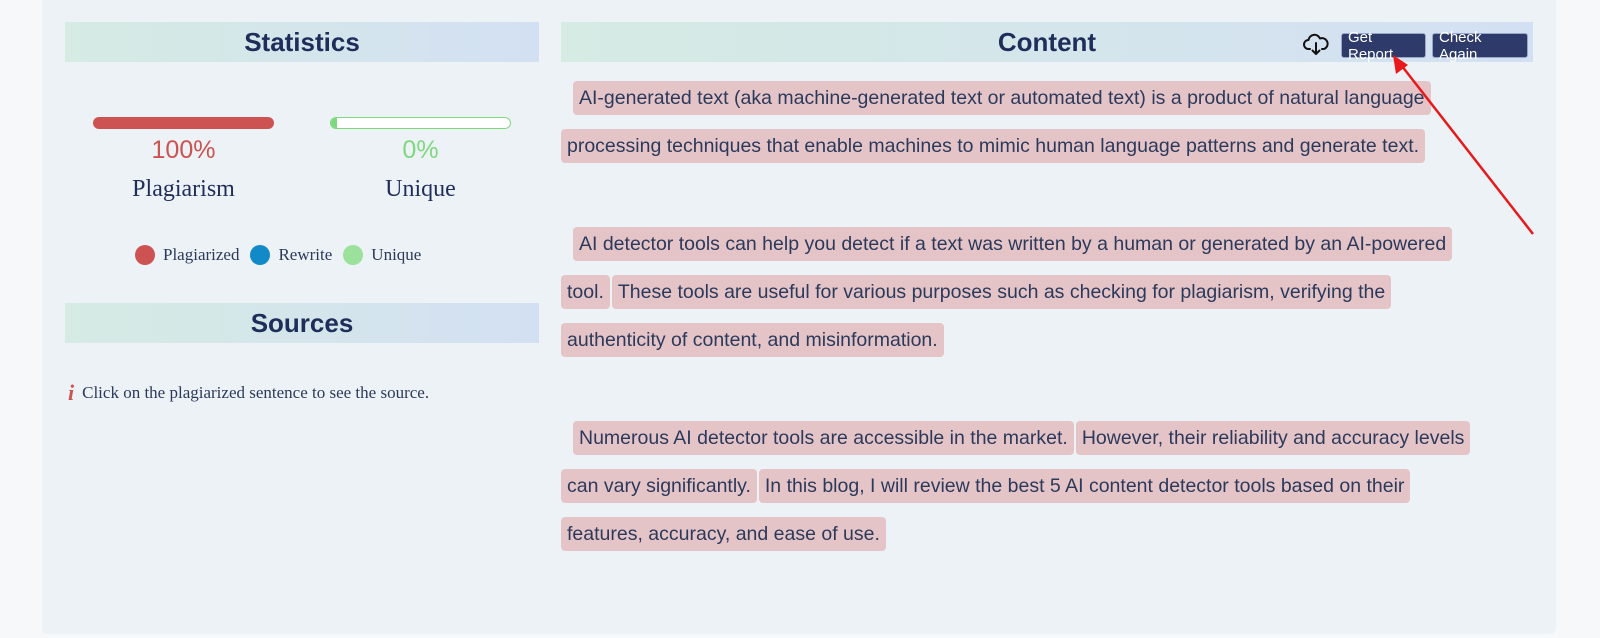  I want to click on info-icon: i, so click(71, 392).